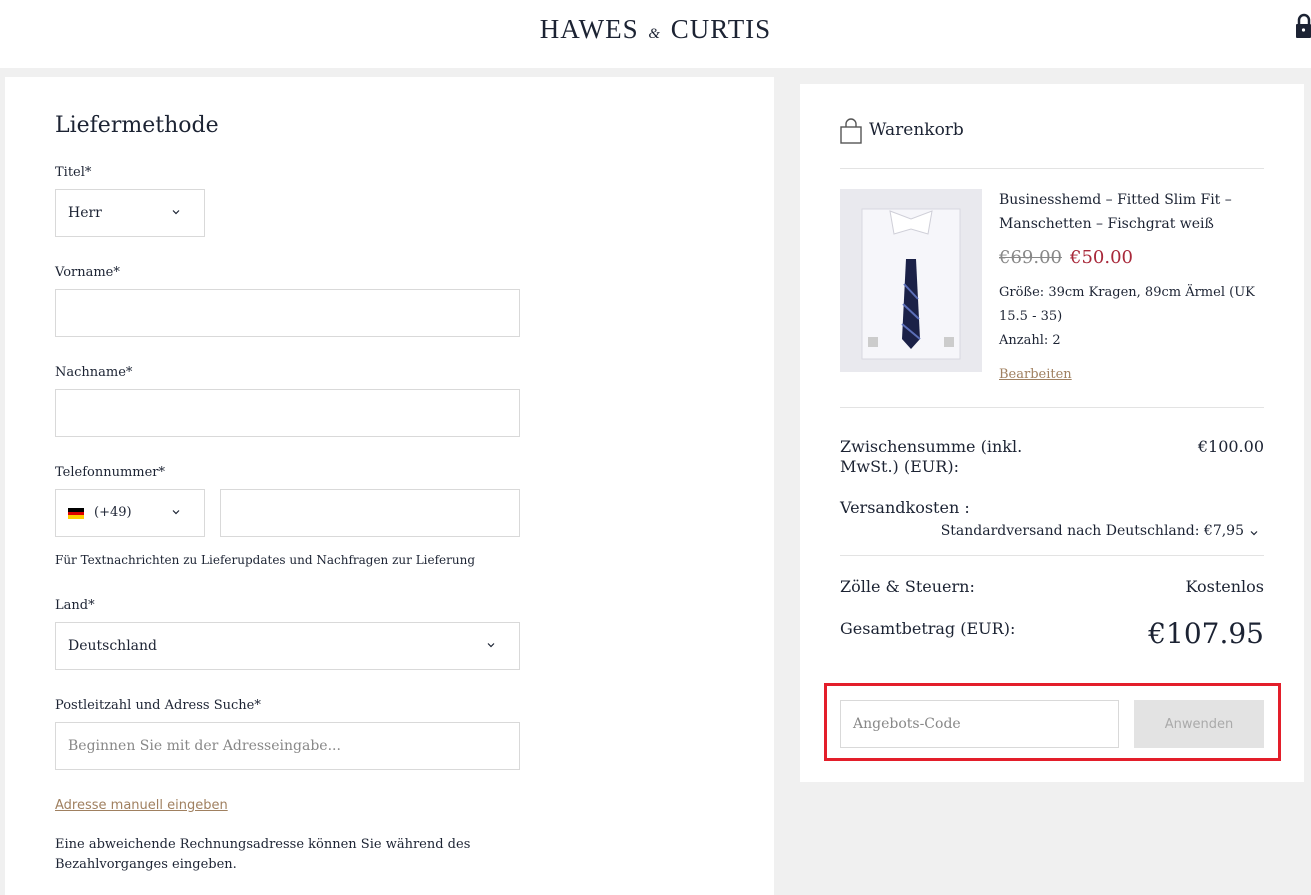  Describe the element at coordinates (287, 413) in the screenshot. I see `last-name-input` at that location.